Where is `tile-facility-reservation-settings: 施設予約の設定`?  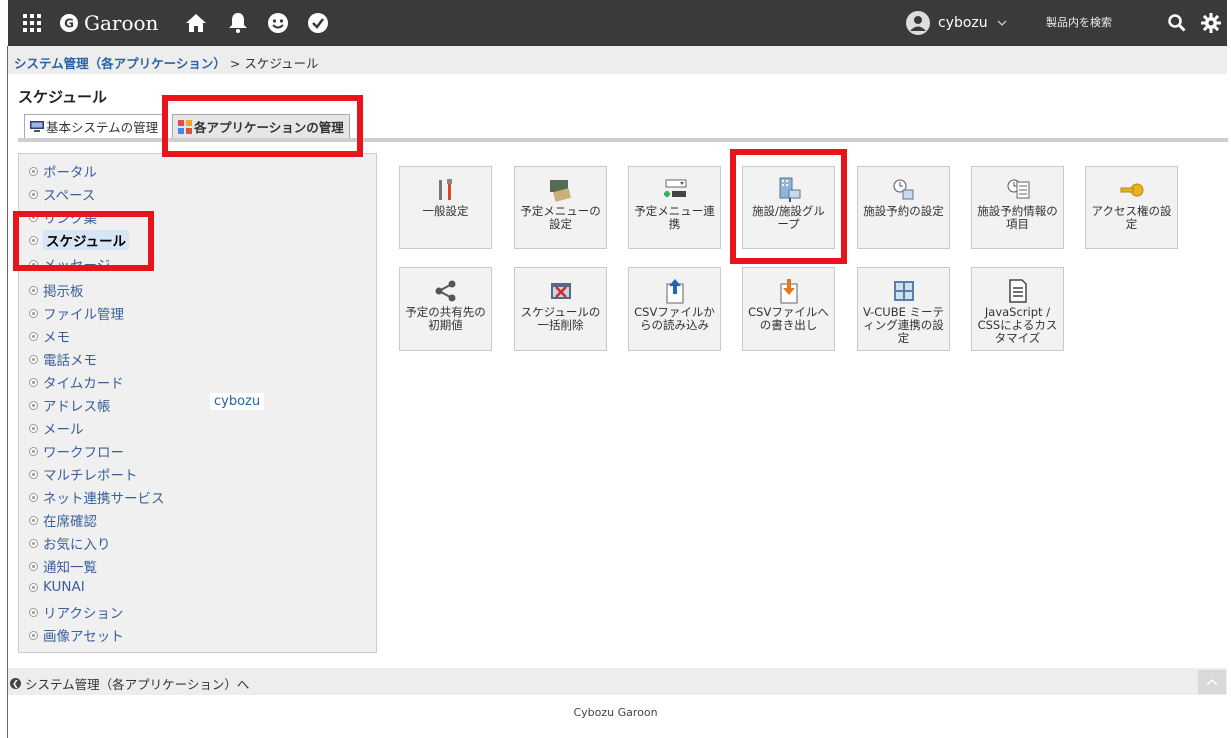 tile-facility-reservation-settings: 施設予約の設定 is located at coordinates (903, 207).